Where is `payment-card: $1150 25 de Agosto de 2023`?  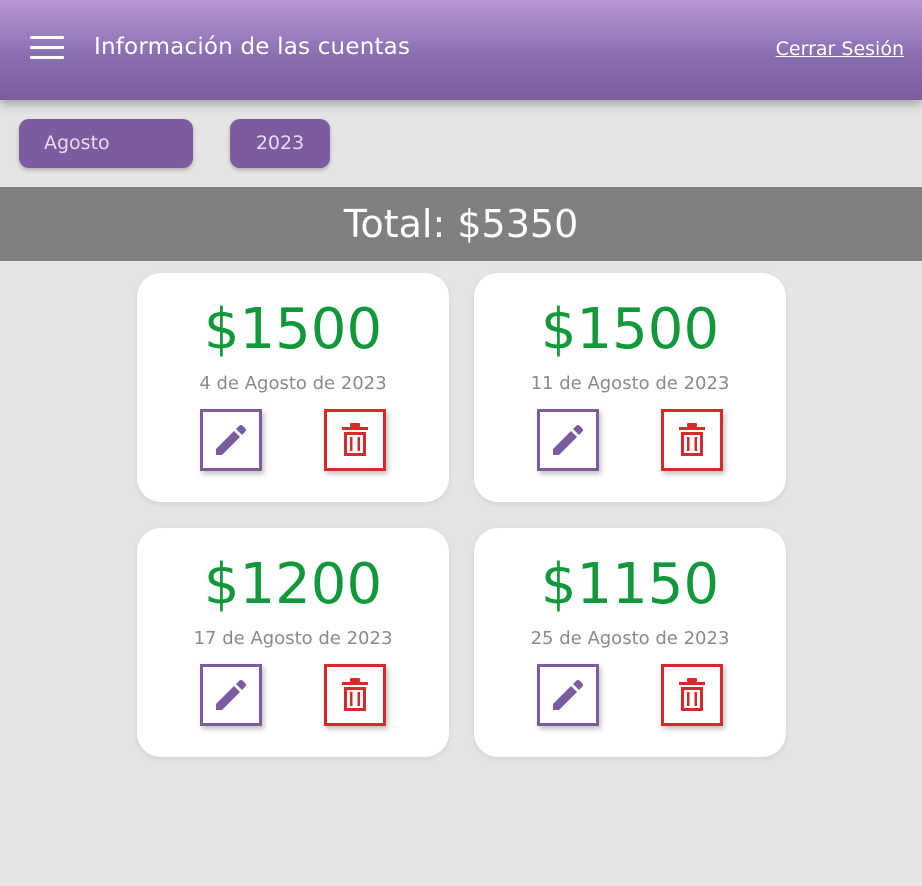
payment-card: $1150 25 de Agosto de 2023 is located at coordinates (630, 642).